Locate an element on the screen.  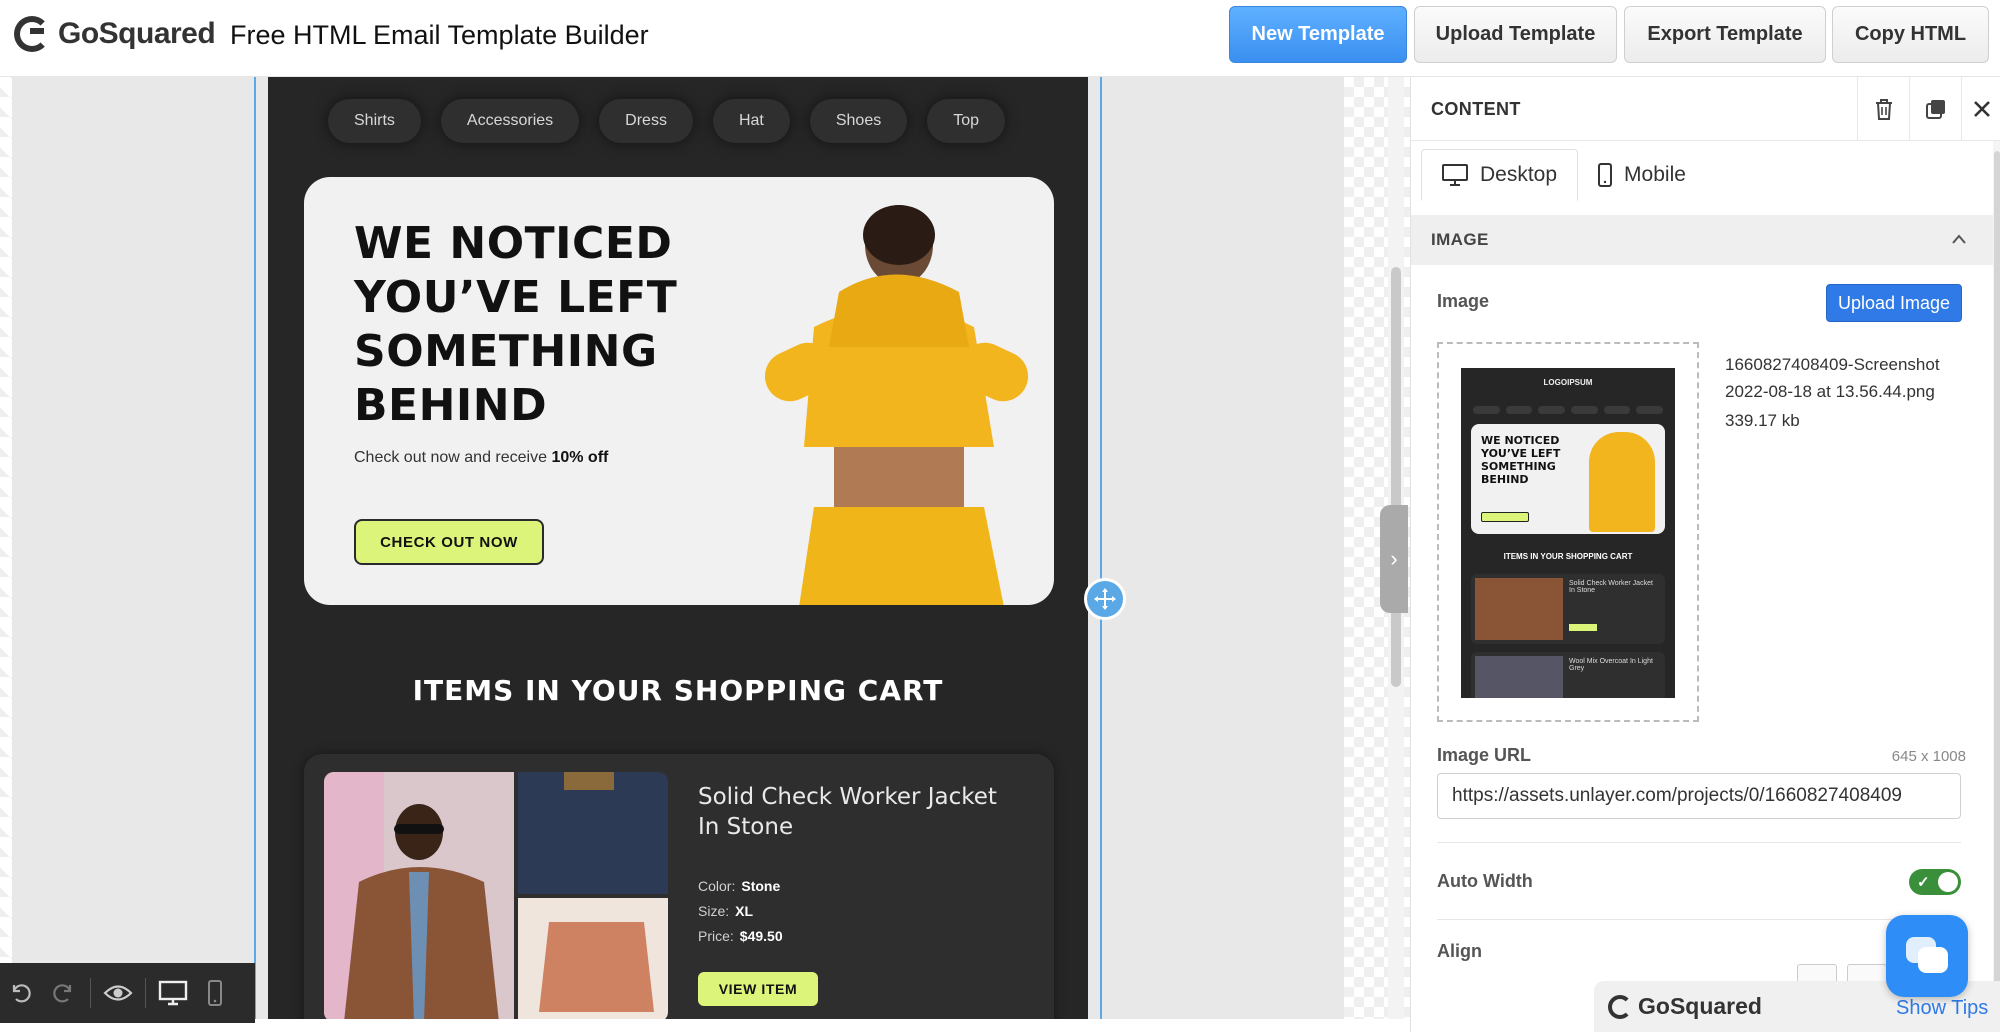
section-title: IMAGE is located at coordinates (1460, 239).